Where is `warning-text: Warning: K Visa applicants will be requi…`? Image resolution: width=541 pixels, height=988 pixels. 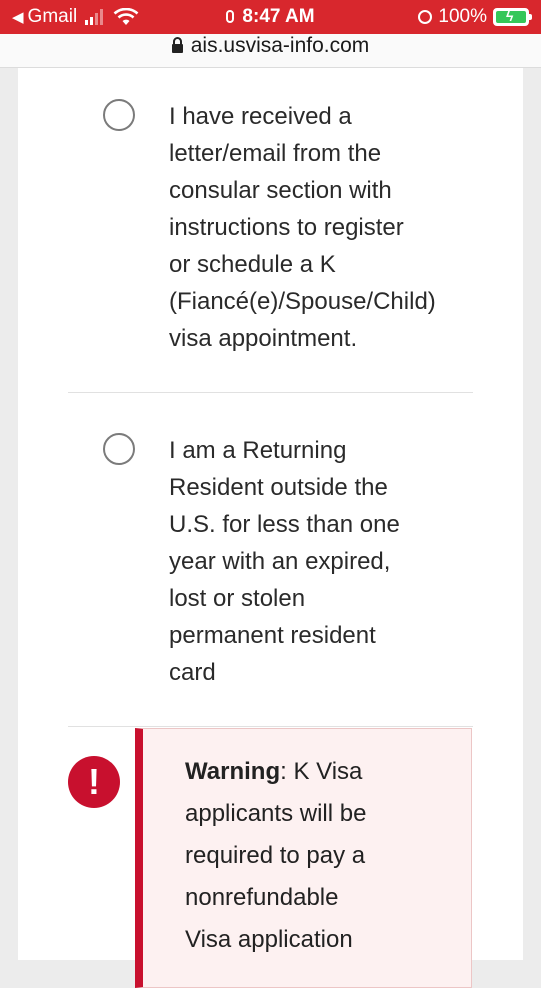 warning-text: Warning: K Visa applicants will be requi… is located at coordinates (320, 856).